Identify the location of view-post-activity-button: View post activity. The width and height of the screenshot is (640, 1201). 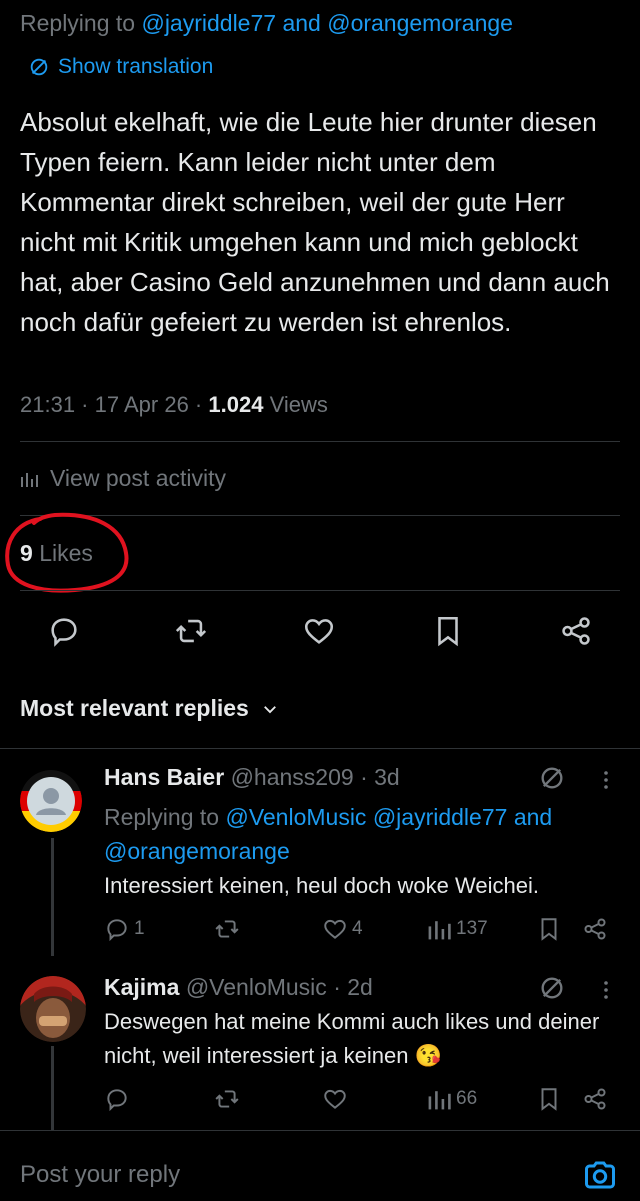
(123, 478).